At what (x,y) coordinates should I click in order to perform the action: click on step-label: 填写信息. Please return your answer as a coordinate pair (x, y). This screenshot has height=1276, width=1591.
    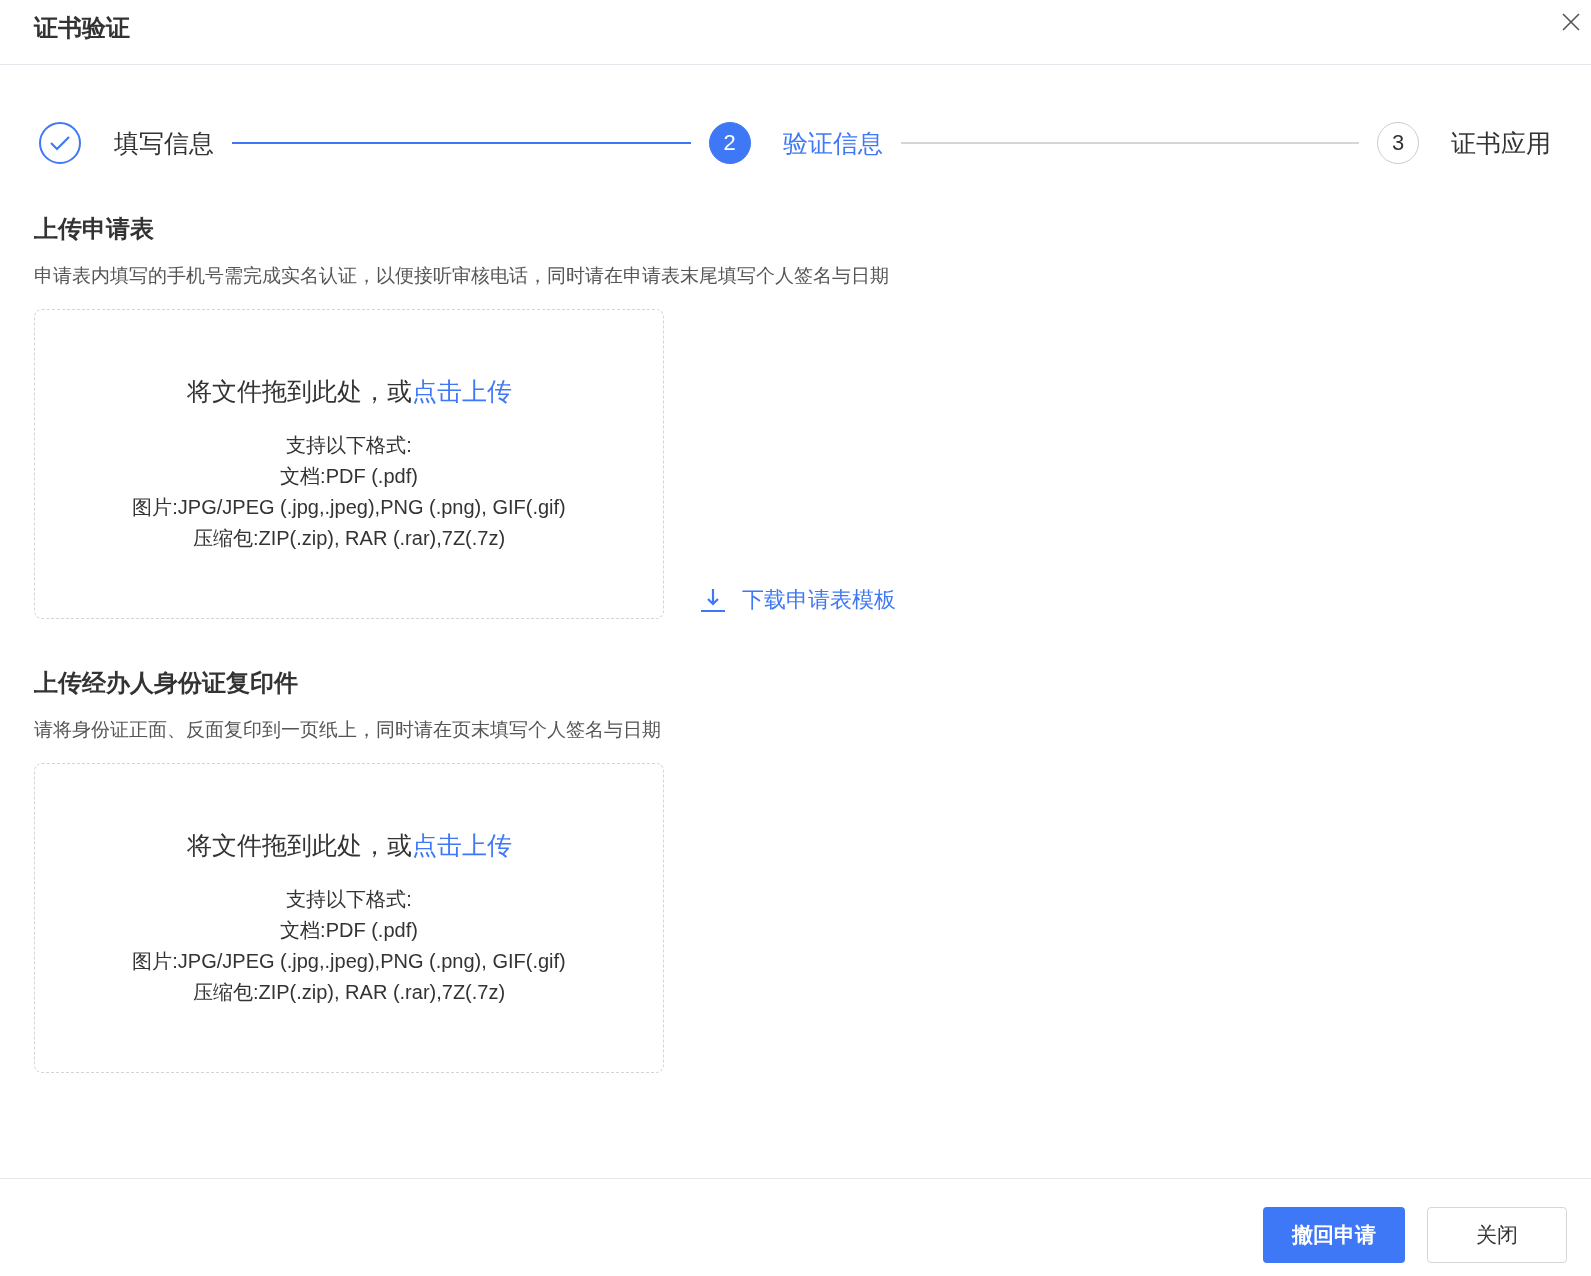
    Looking at the image, I should click on (164, 143).